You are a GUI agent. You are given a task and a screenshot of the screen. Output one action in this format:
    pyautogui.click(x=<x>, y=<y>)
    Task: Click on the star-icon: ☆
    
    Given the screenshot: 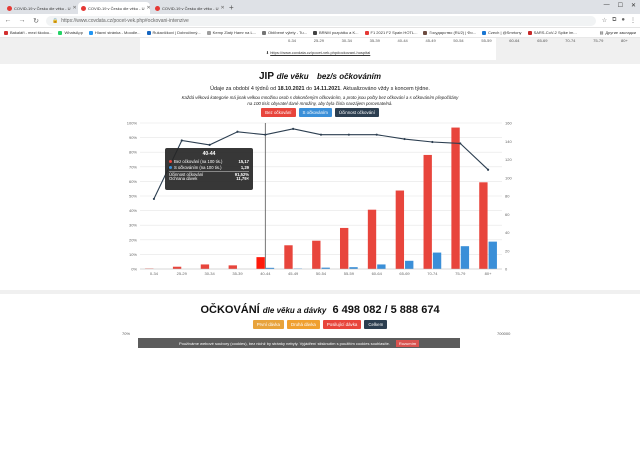 What is the action you would take?
    pyautogui.click(x=604, y=20)
    